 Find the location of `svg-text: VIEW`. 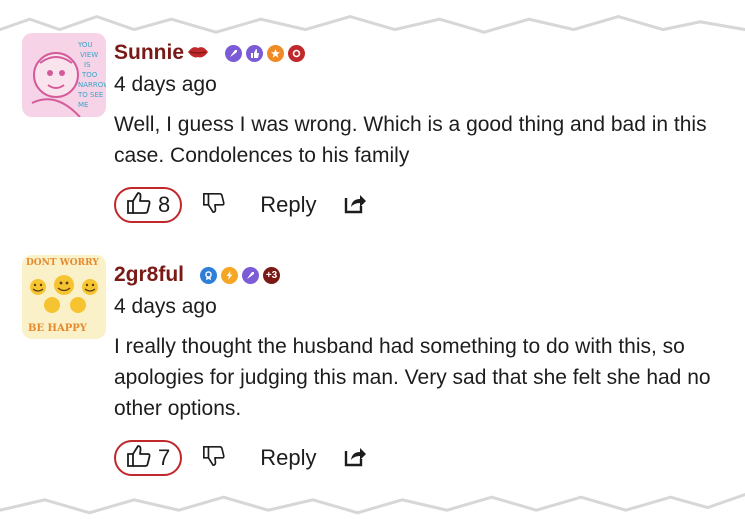

svg-text: VIEW is located at coordinates (89, 55).